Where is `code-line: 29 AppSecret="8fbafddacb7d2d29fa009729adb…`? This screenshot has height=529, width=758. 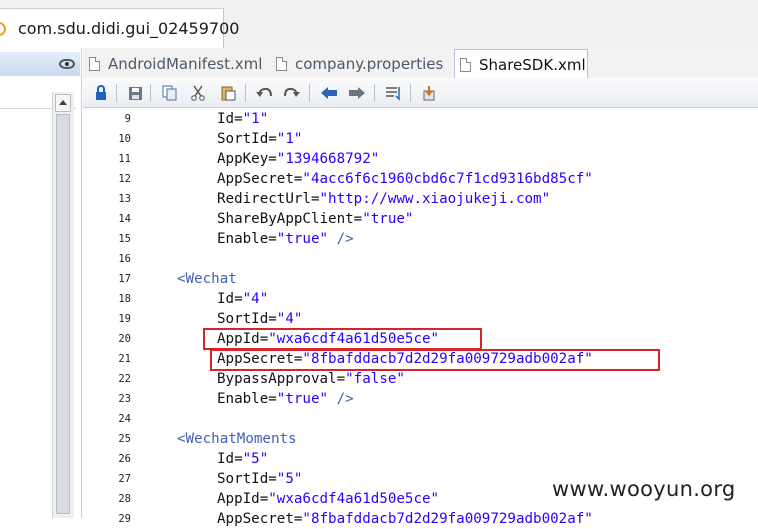 code-line: 29 AppSecret="8fbafddacb7d2d29fa009729adb… is located at coordinates (420, 519).